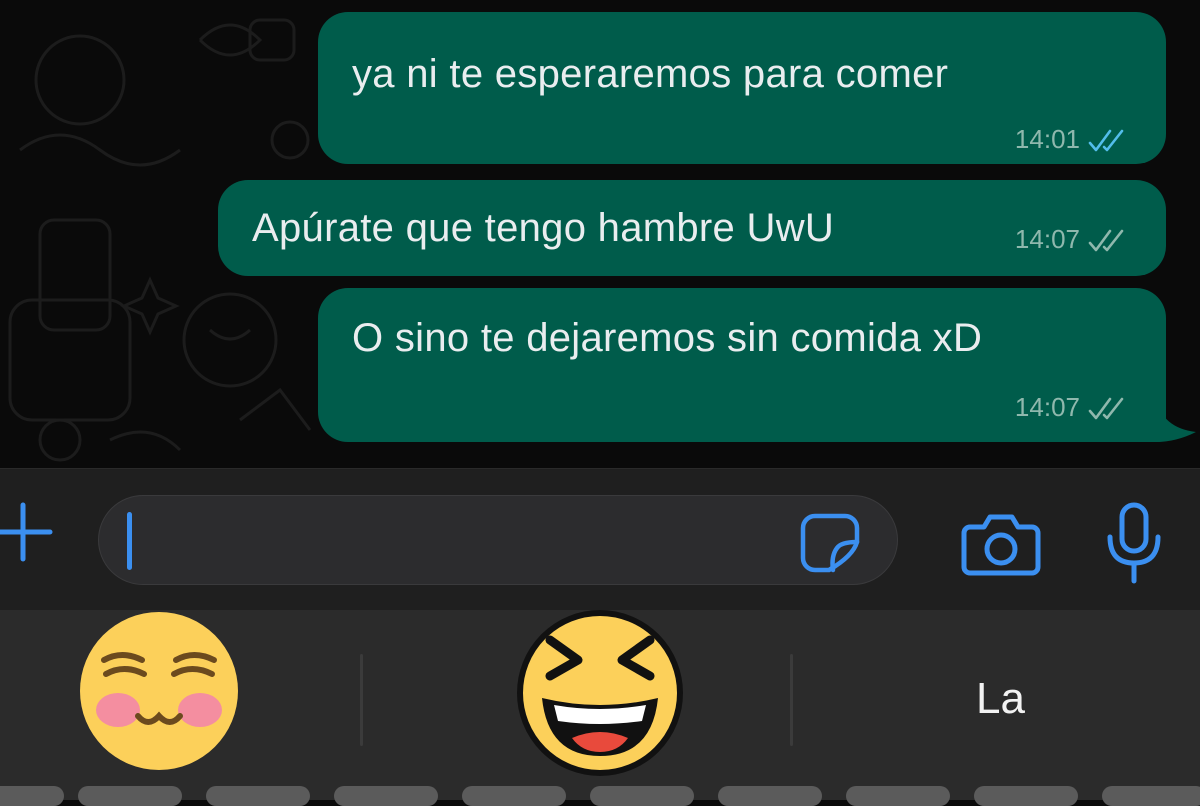  I want to click on keyboard-keys-row, so click(600, 796).